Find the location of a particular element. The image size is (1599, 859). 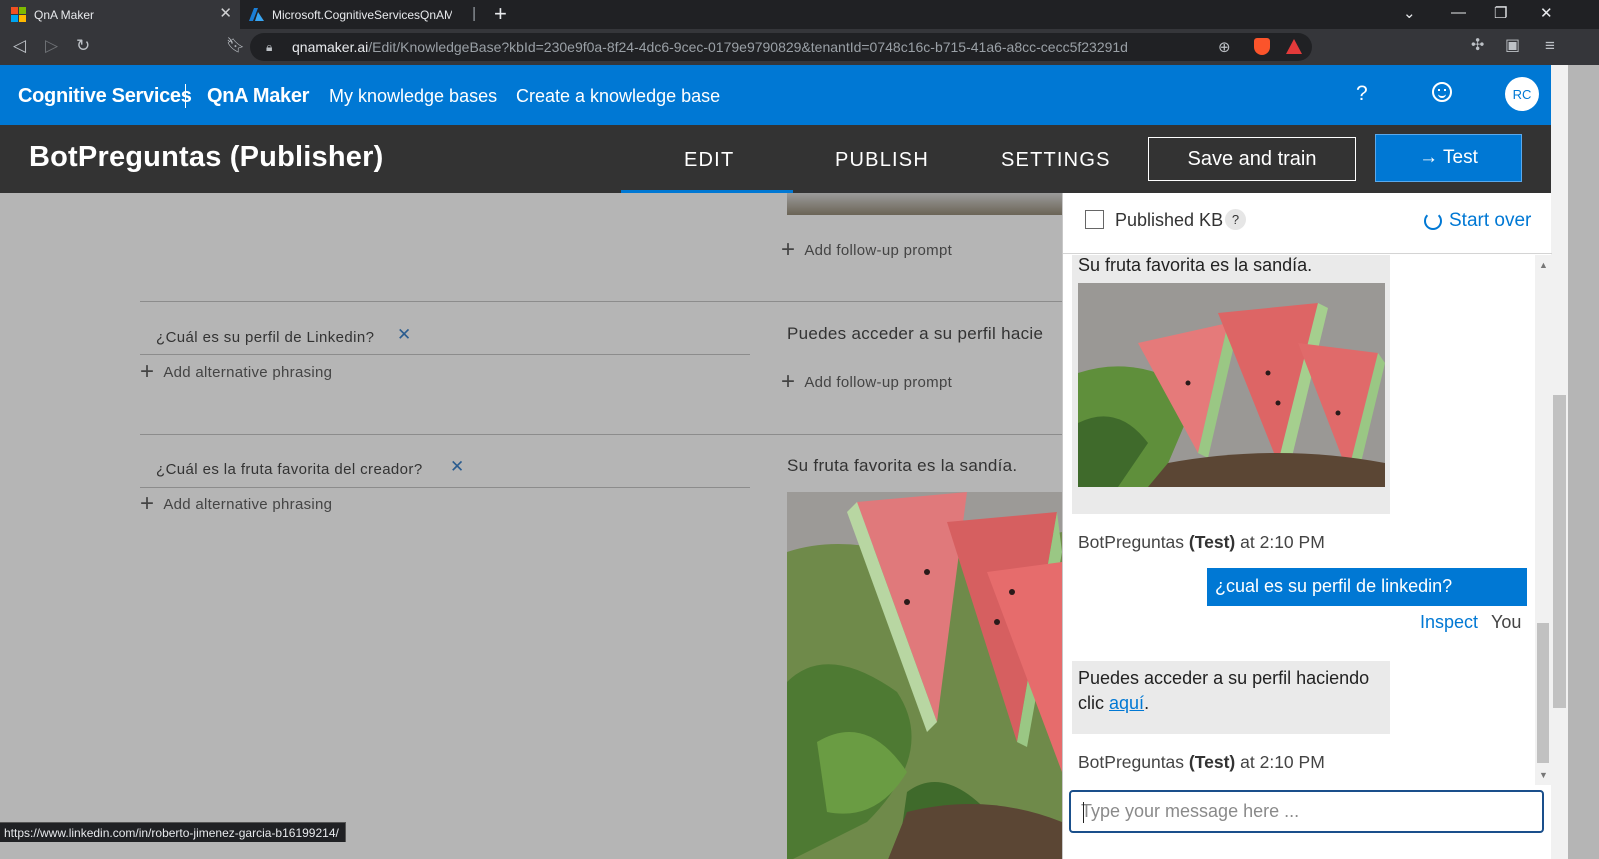

tab-search-icon: ⌄ is located at coordinates (1409, 13).